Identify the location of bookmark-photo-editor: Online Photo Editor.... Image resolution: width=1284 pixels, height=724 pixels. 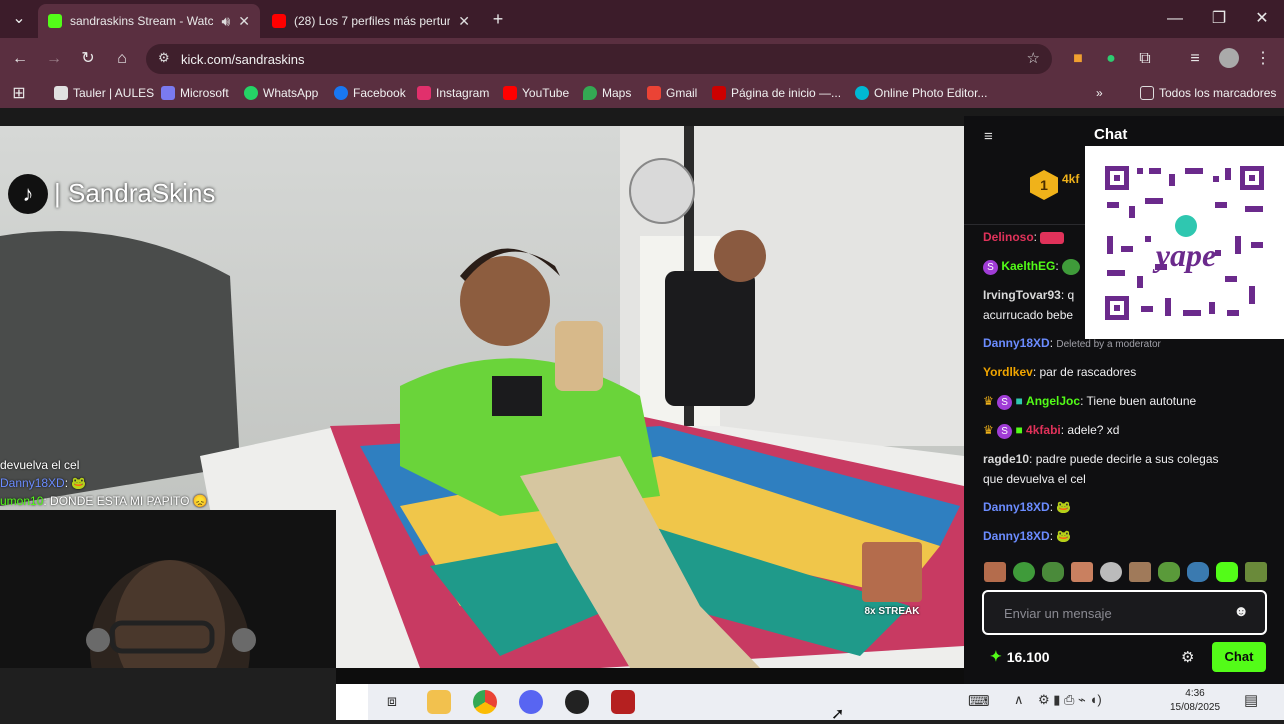
(921, 93).